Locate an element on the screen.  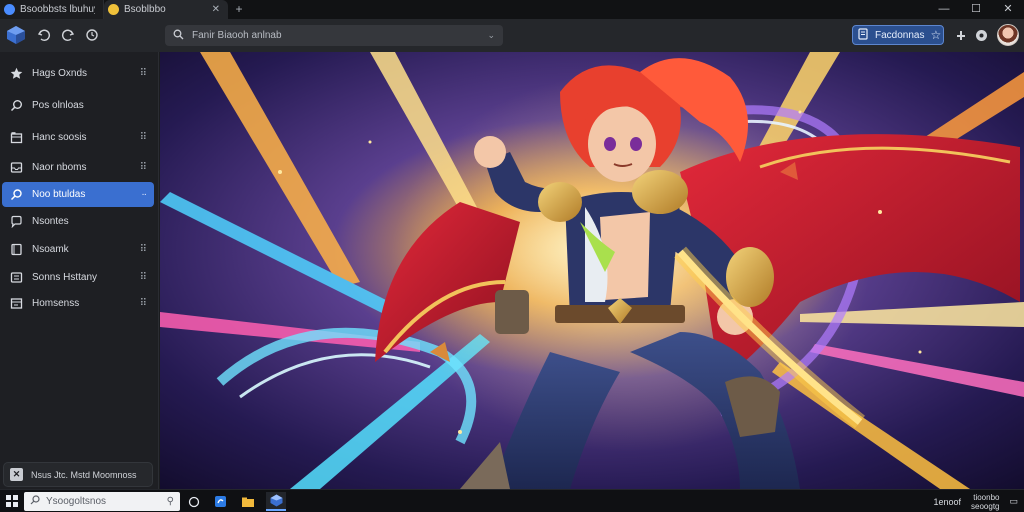
history-icon is located at coordinates (16, 278).